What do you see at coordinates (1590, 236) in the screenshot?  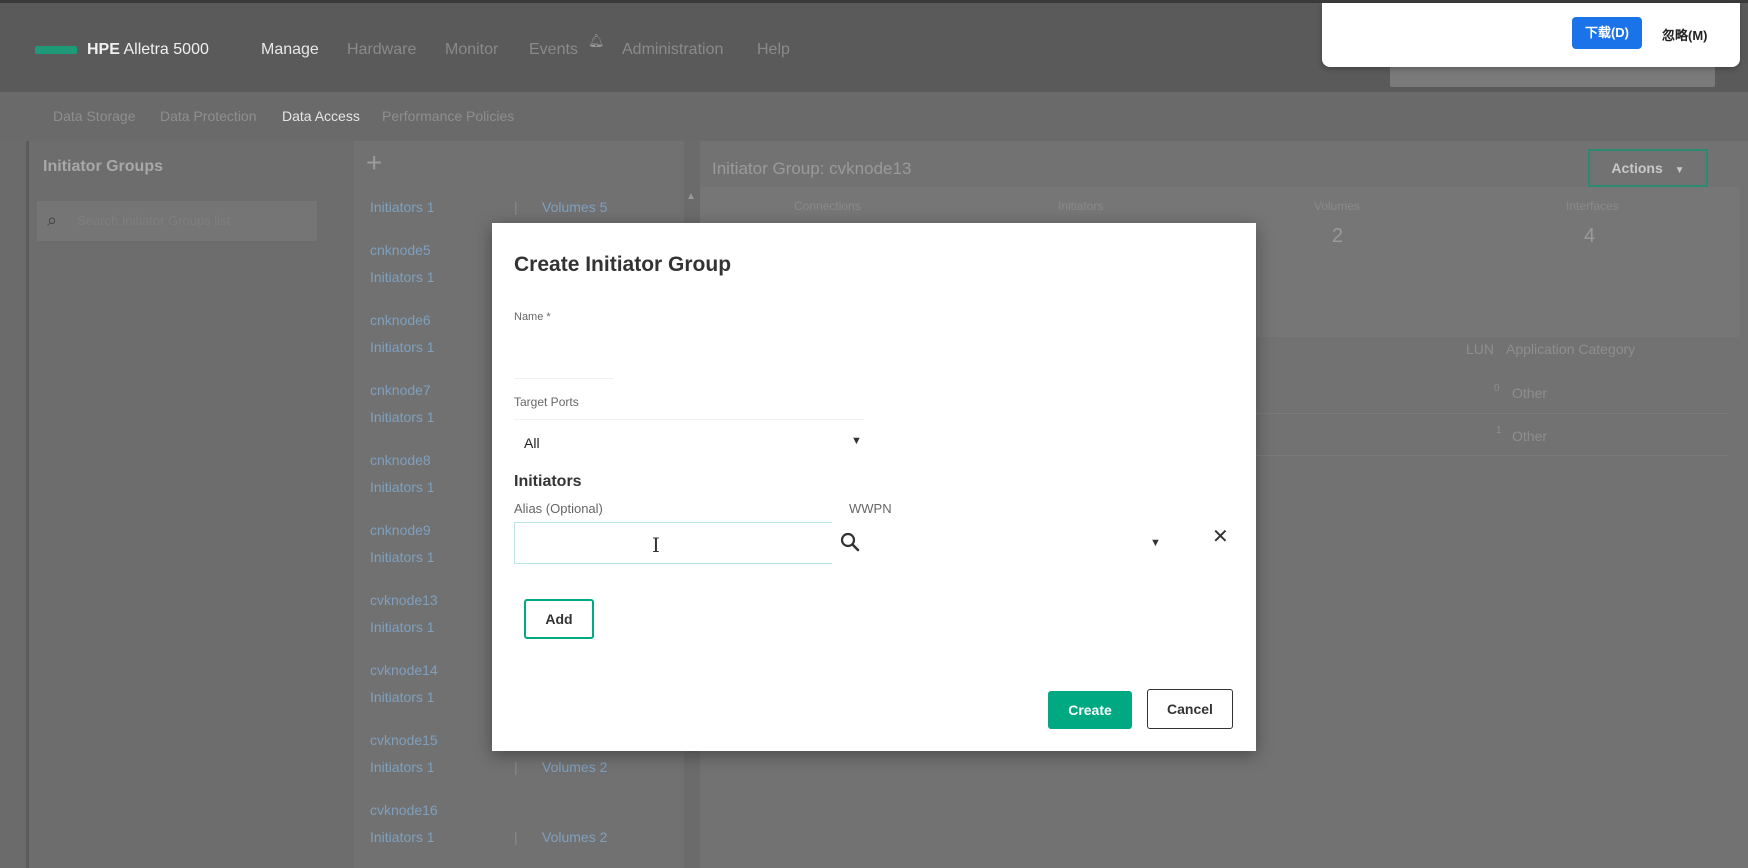 I see `stat-value-interfaces: 4` at bounding box center [1590, 236].